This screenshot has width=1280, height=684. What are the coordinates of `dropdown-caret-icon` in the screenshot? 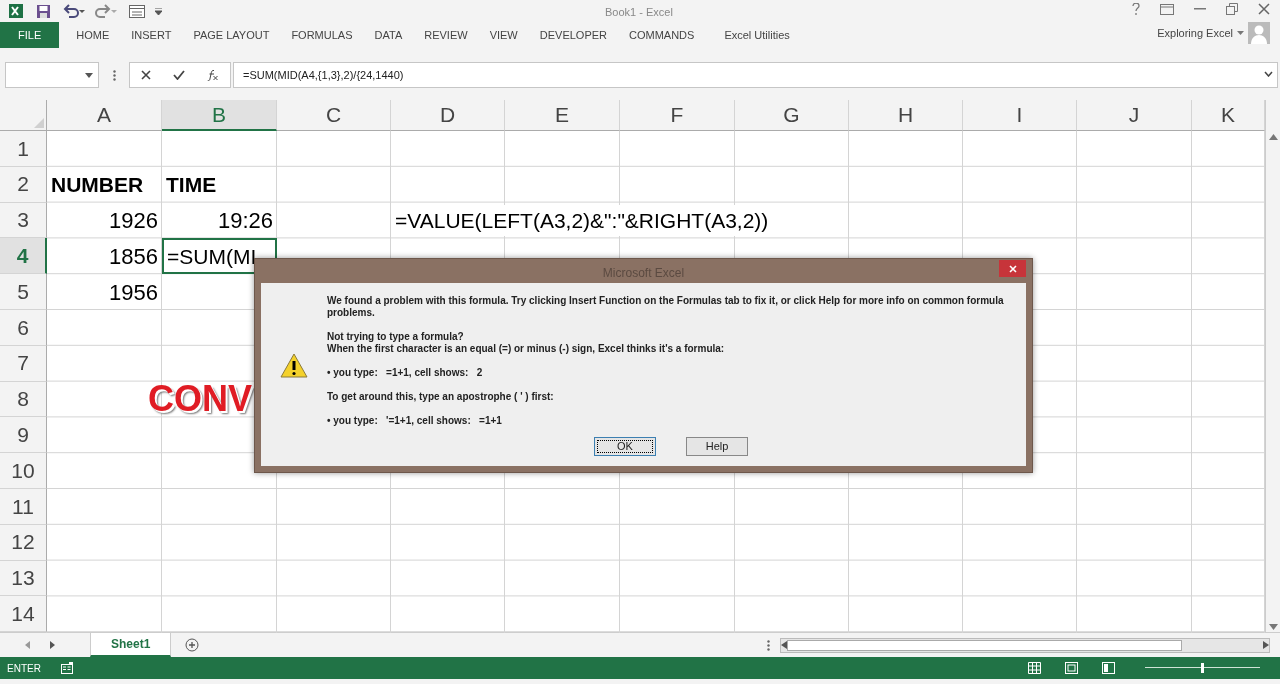 It's located at (1240, 33).